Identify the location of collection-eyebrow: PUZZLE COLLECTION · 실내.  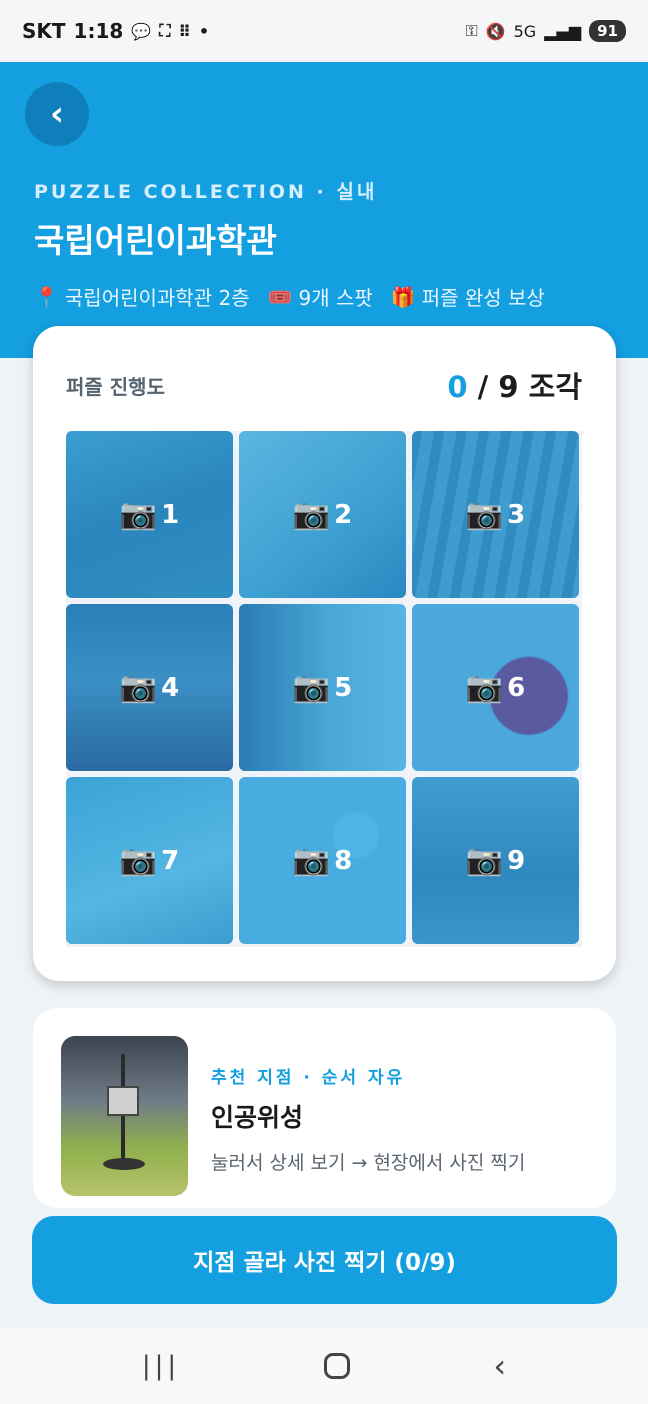
(206, 192).